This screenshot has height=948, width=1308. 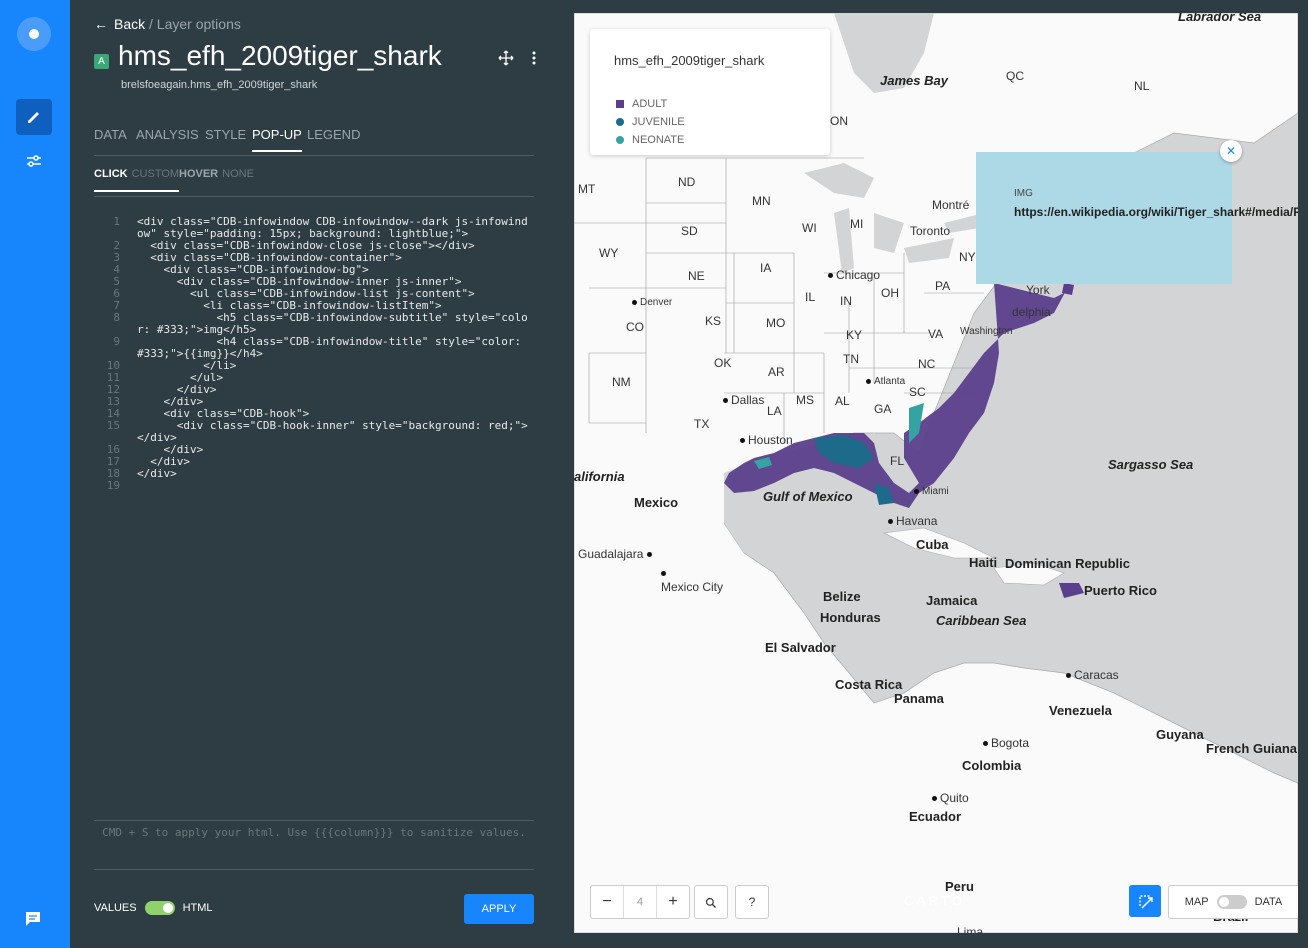 I want to click on subtab-hover-label: HOVER, so click(x=199, y=174).